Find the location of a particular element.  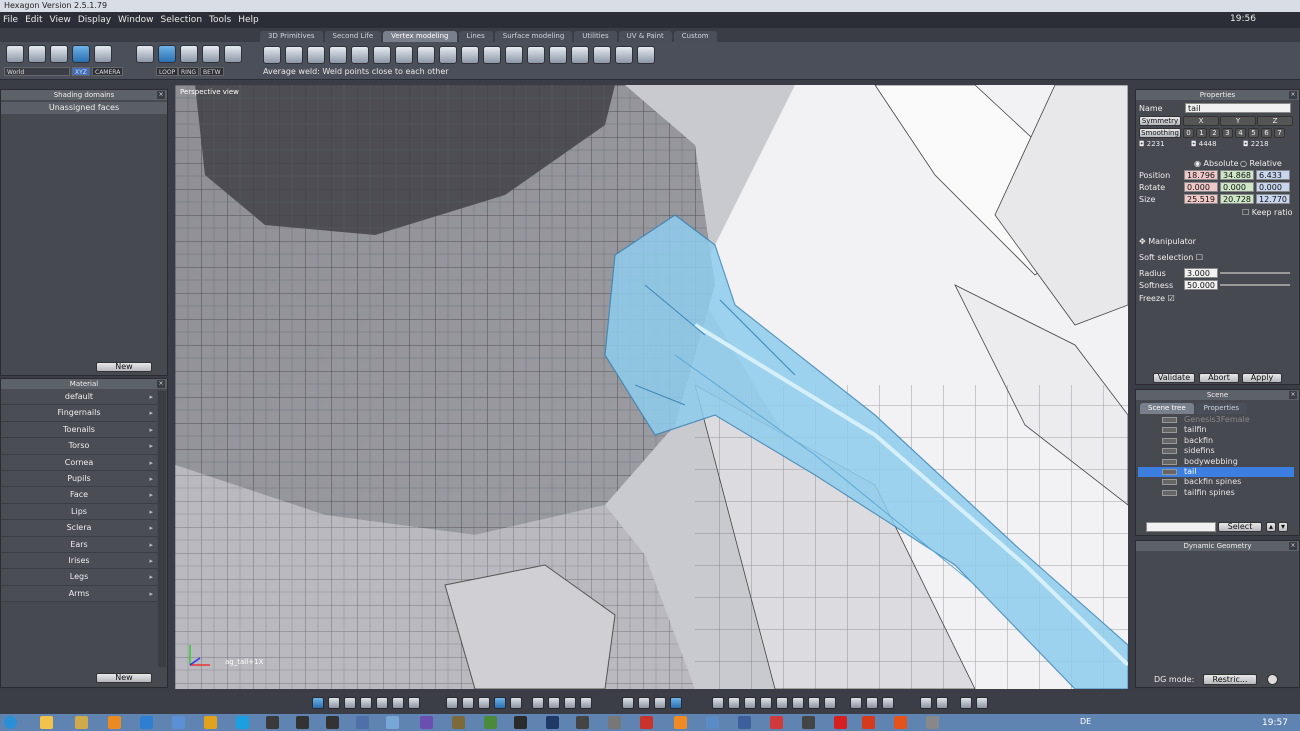

smooth-level: 3 is located at coordinates (1227, 133).